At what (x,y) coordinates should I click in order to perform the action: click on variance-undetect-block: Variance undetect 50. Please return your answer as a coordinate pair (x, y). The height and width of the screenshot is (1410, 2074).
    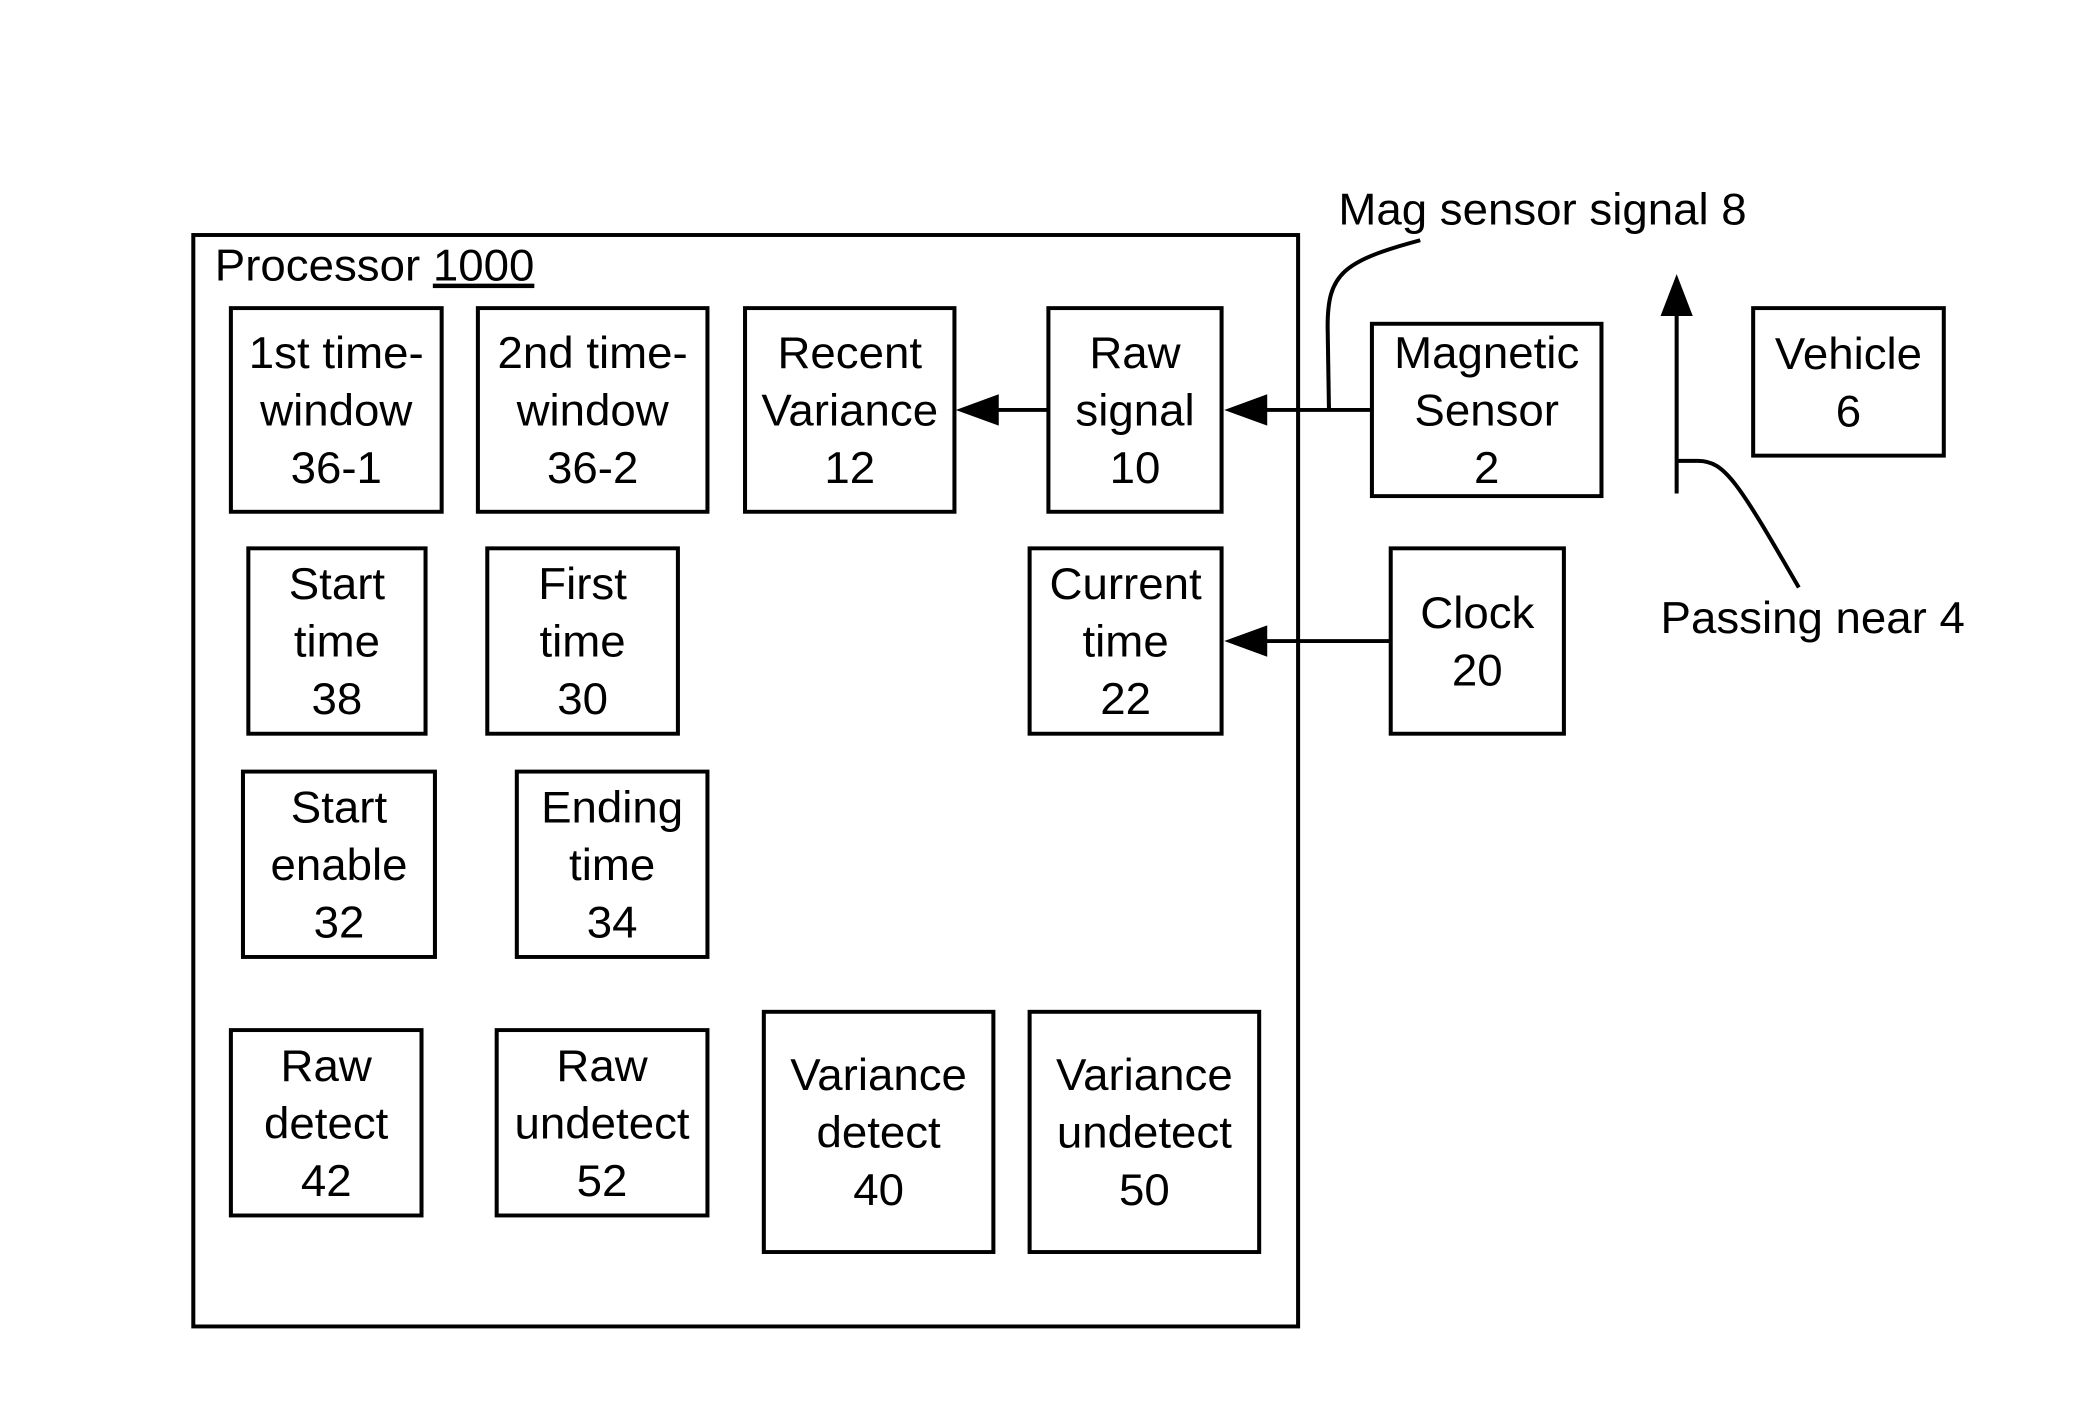
    Looking at the image, I should click on (1144, 1131).